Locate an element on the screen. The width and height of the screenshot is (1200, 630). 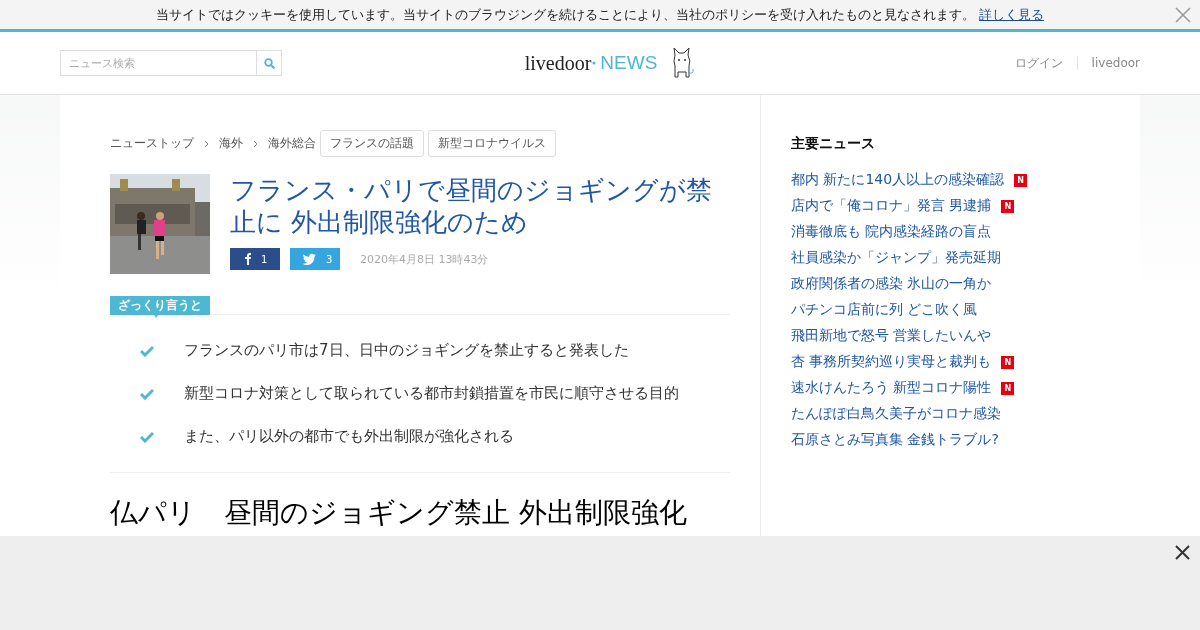
search-field: ニュース検索 is located at coordinates (171, 63).